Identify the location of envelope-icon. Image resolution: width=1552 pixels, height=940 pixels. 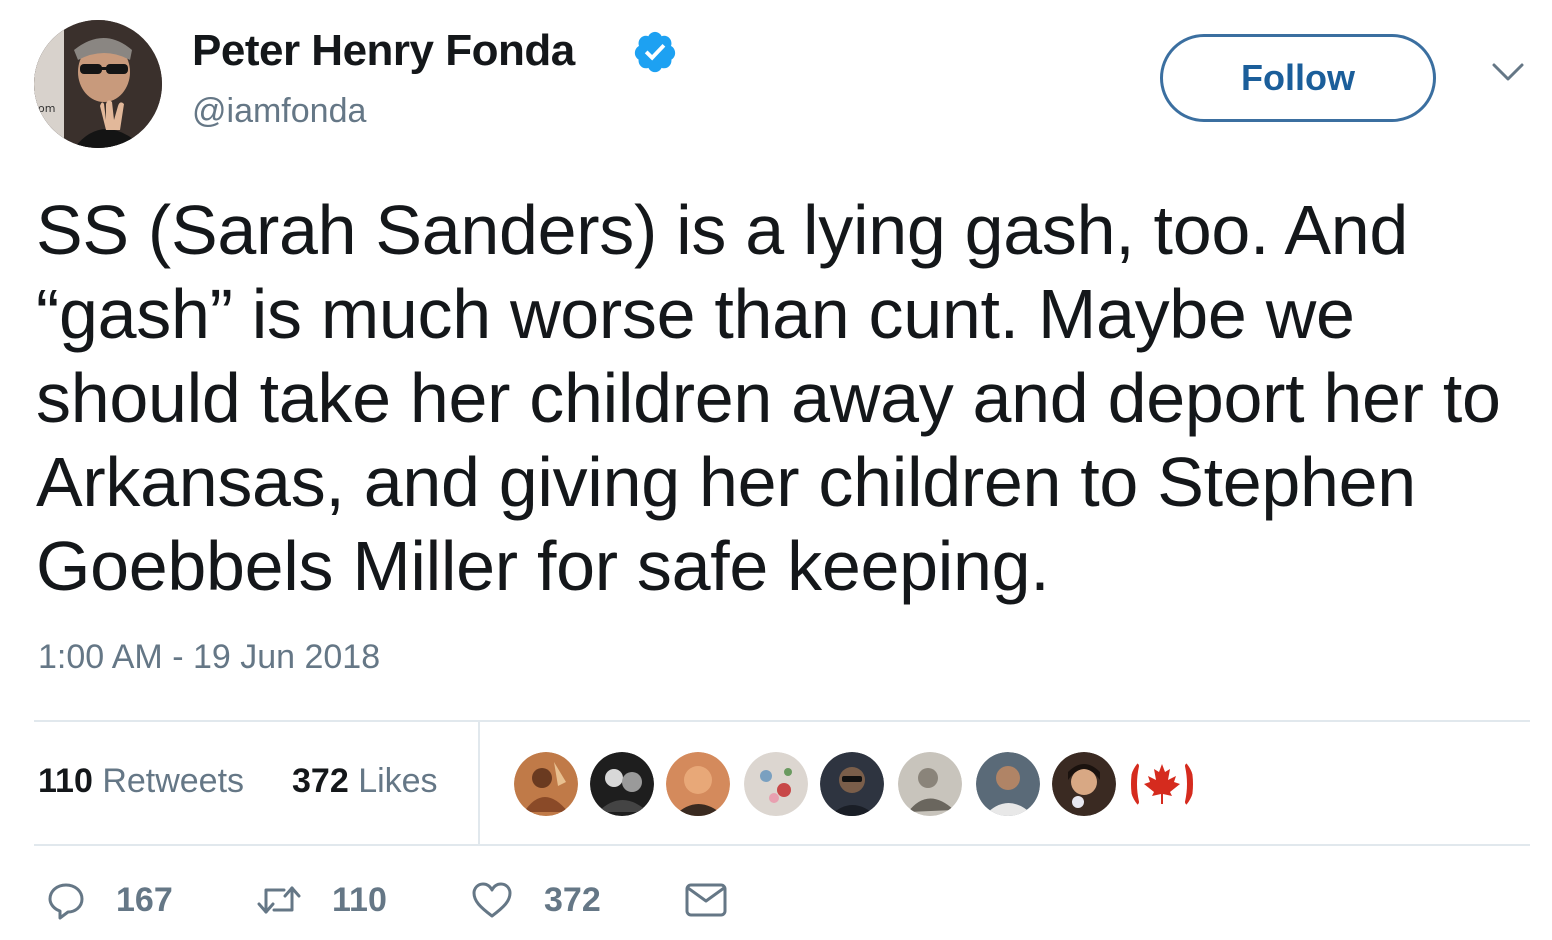
(706, 900).